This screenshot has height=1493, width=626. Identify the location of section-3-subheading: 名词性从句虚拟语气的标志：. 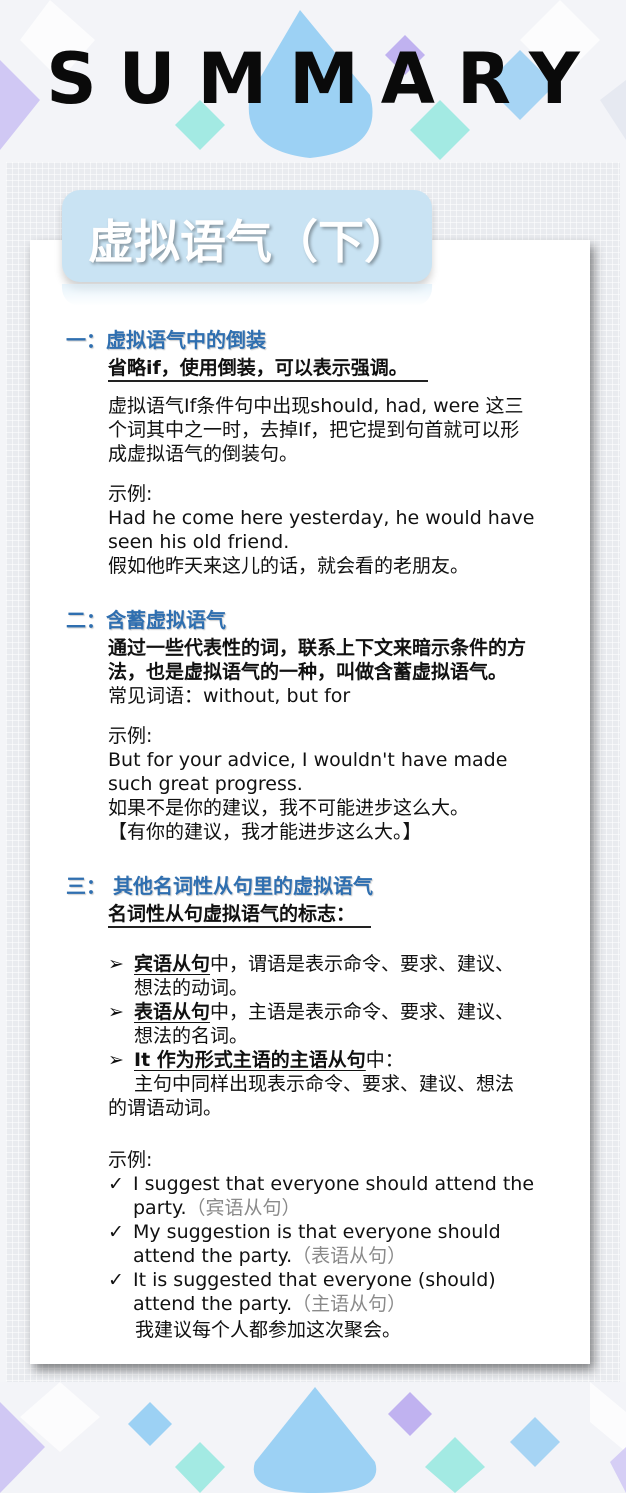
(240, 915).